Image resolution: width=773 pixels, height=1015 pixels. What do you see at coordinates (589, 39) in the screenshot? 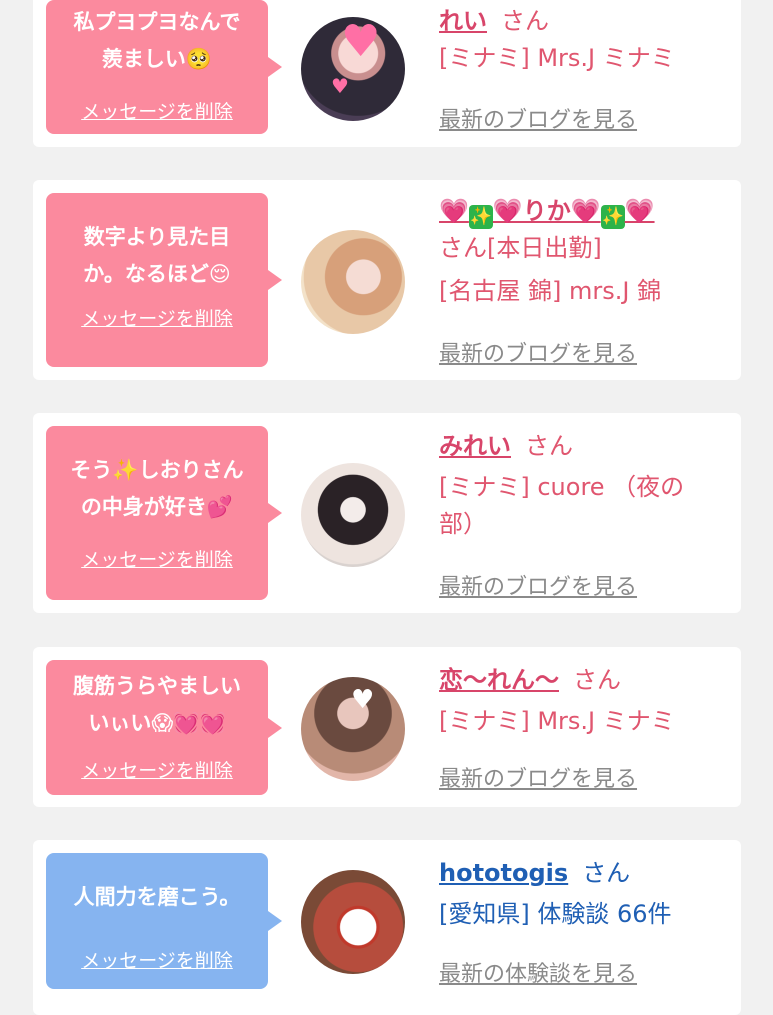
I see `profile-info: れい さん [ミナミ] Mrs.J ミナミ` at bounding box center [589, 39].